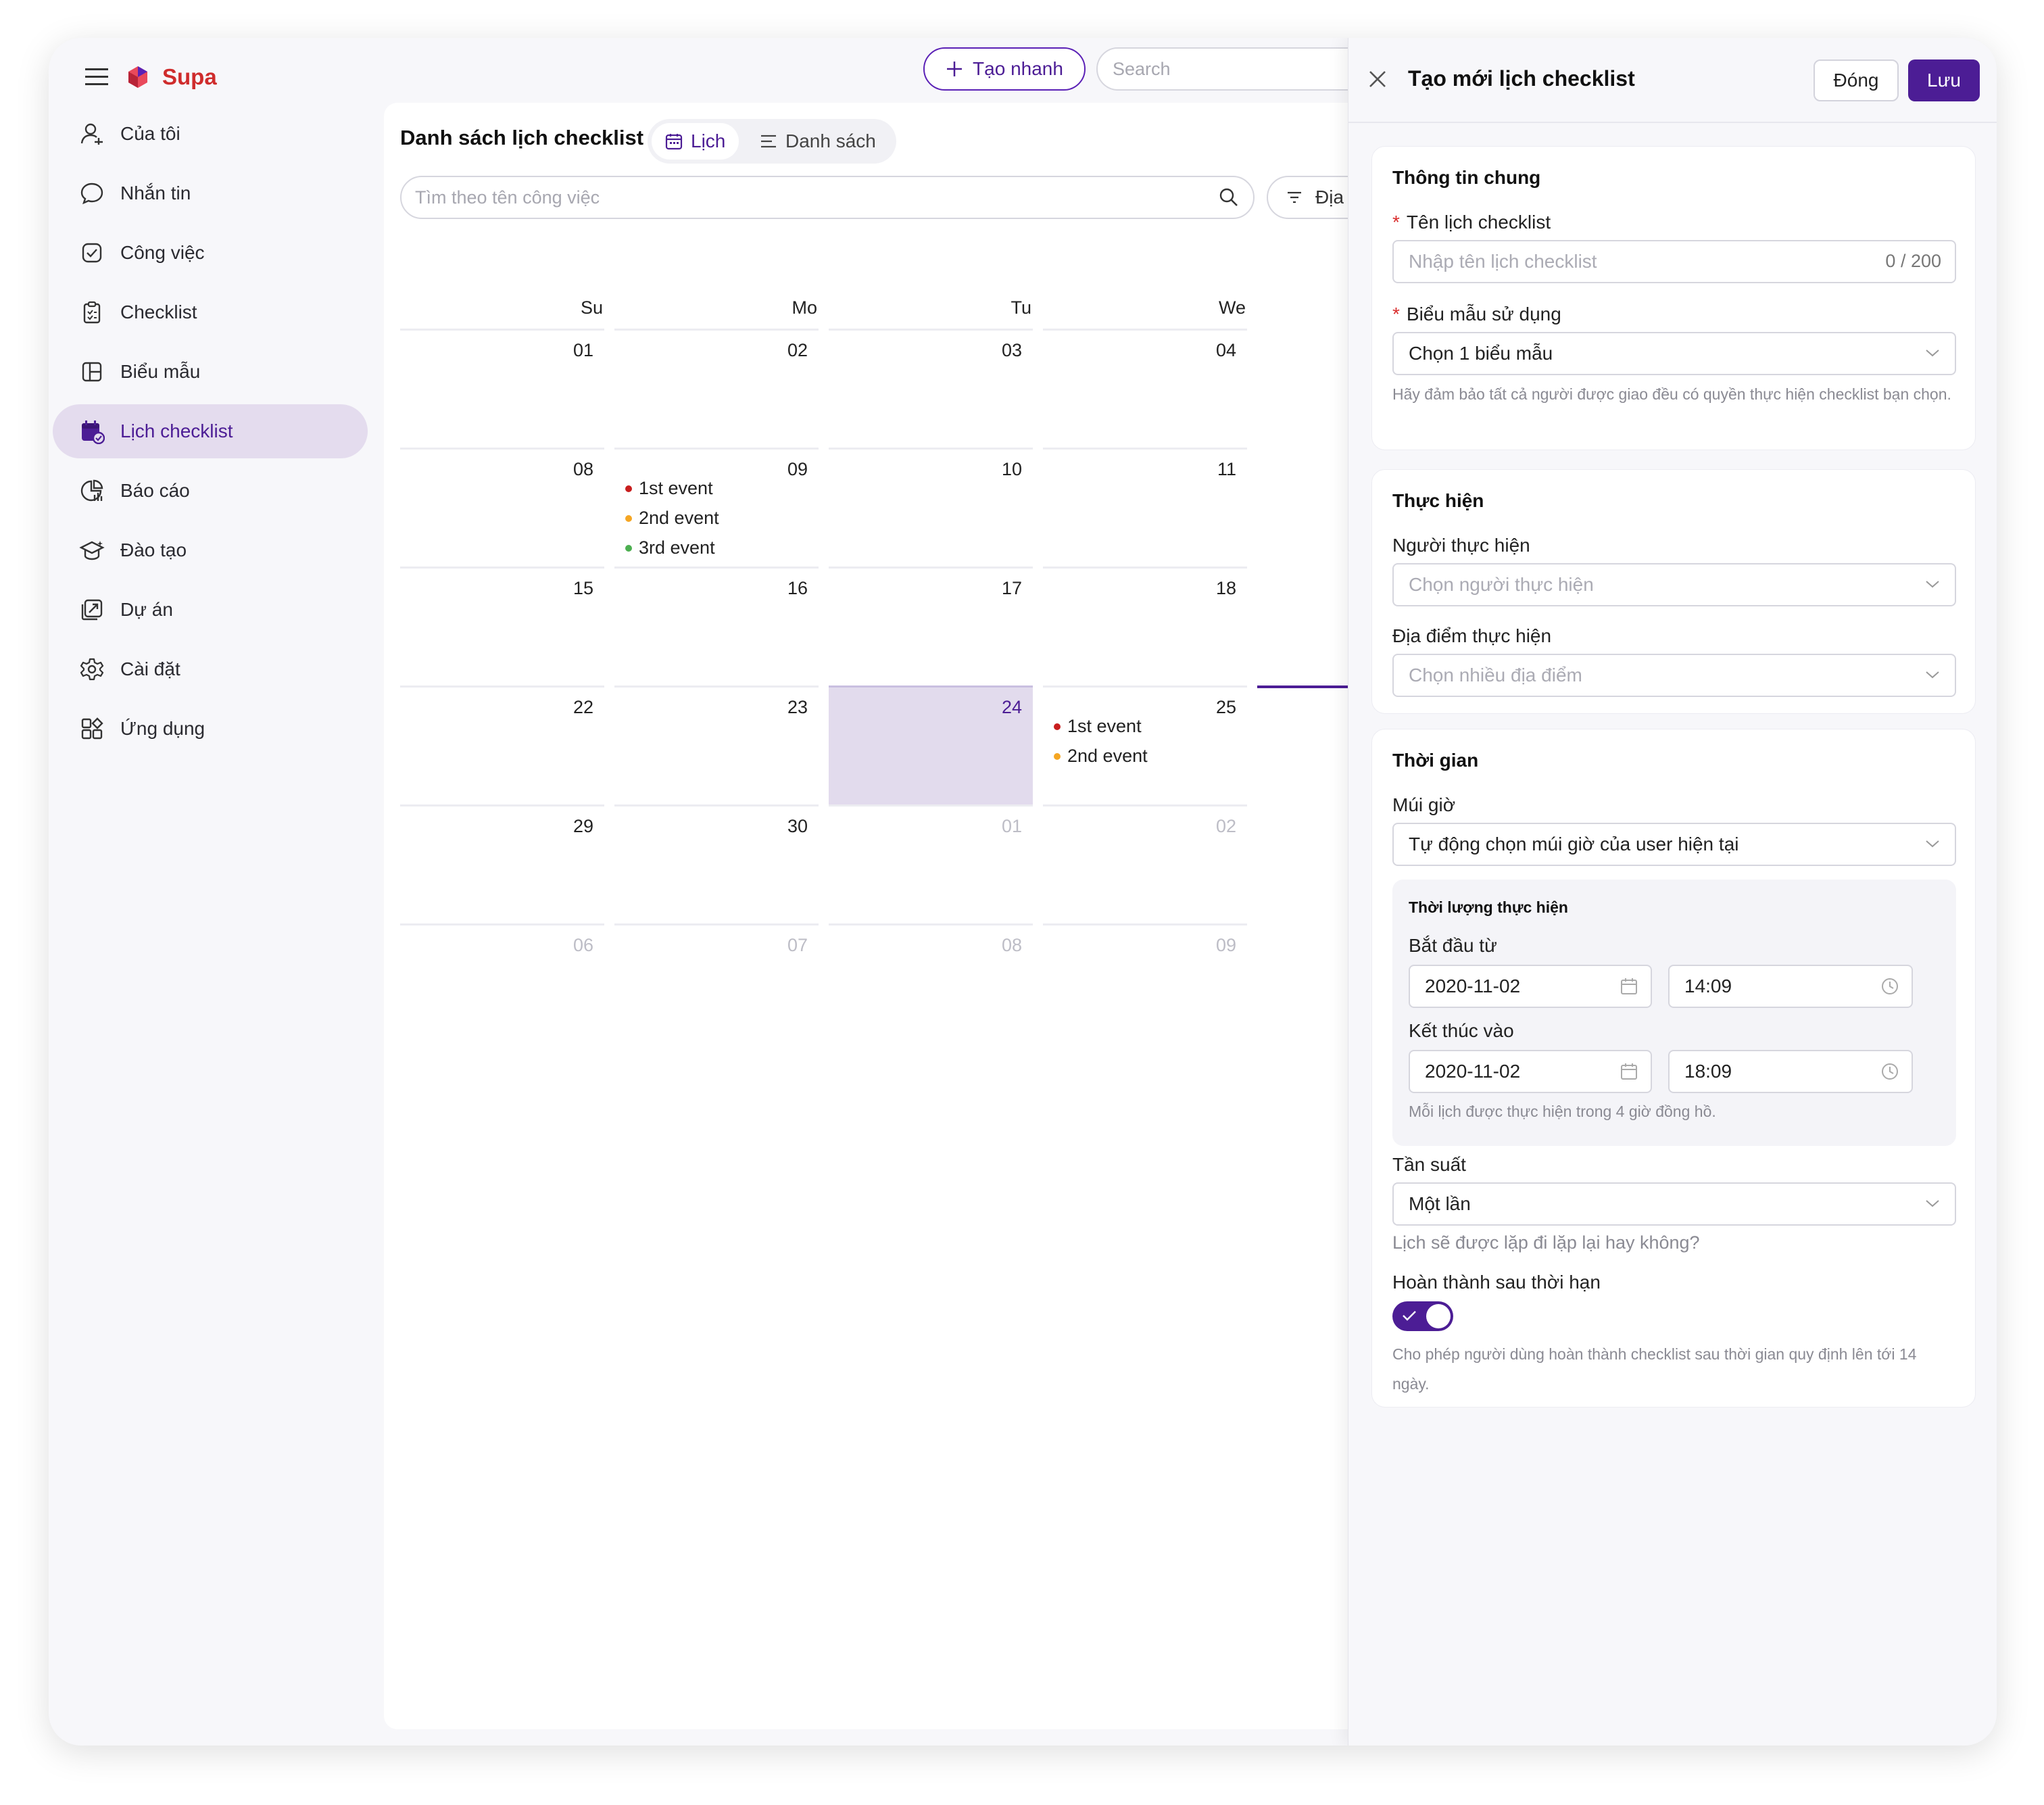 This screenshot has height=1805, width=2044. What do you see at coordinates (955, 69) in the screenshot?
I see `plus-icon` at bounding box center [955, 69].